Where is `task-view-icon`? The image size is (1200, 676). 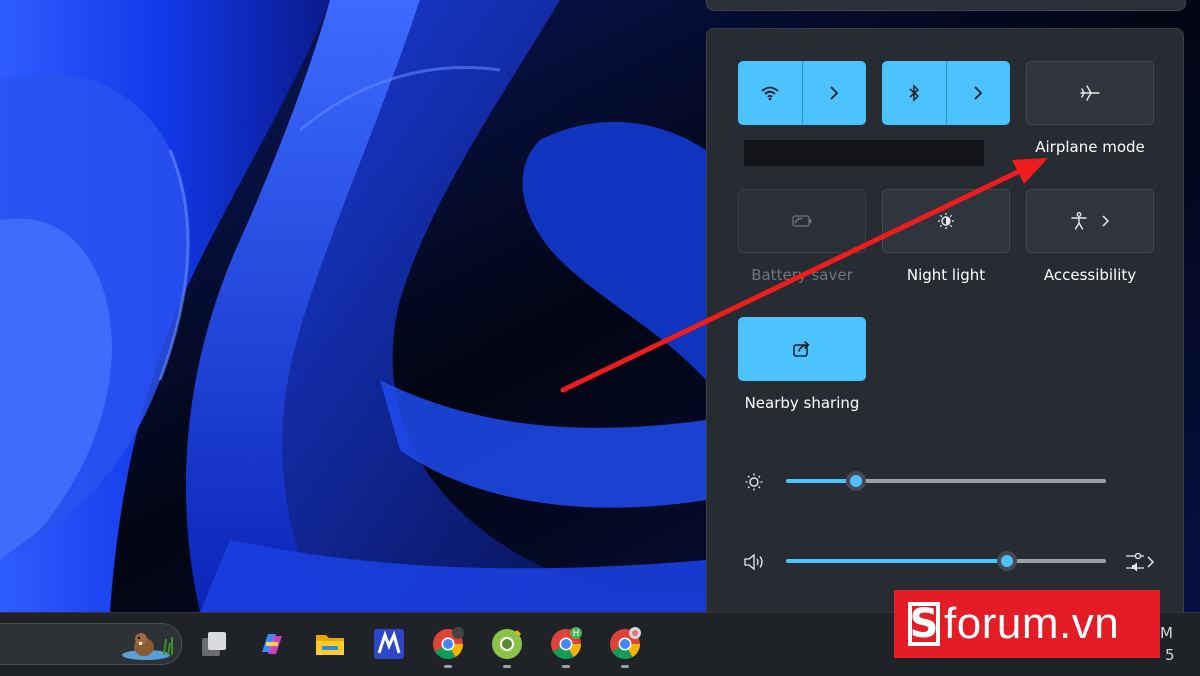 task-view-icon is located at coordinates (214, 644).